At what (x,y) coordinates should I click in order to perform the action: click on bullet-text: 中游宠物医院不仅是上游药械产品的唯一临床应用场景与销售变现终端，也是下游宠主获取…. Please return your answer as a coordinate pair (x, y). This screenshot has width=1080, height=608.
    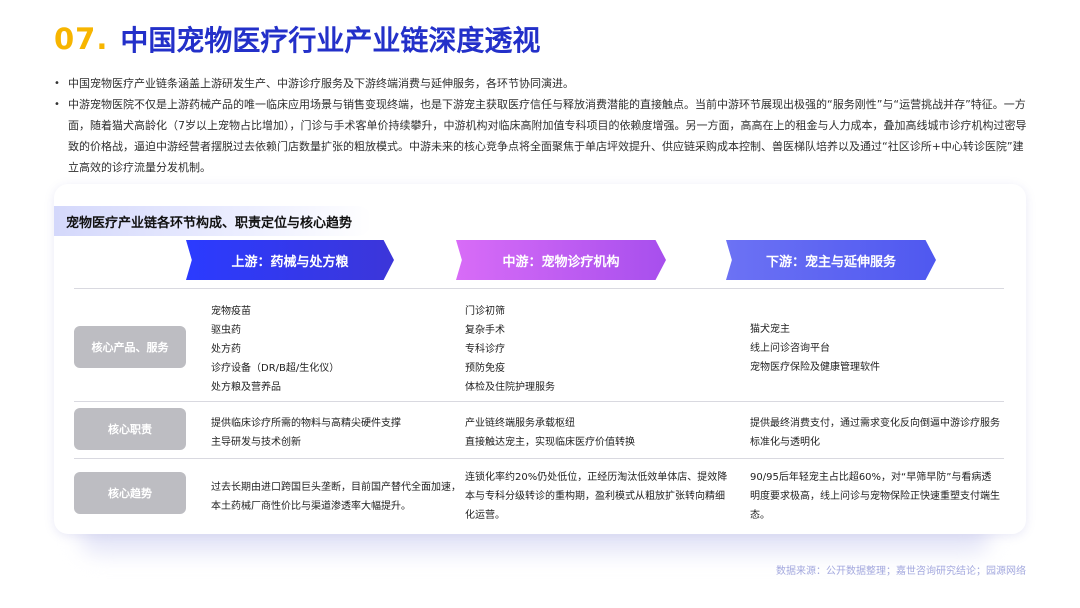
    Looking at the image, I should click on (547, 136).